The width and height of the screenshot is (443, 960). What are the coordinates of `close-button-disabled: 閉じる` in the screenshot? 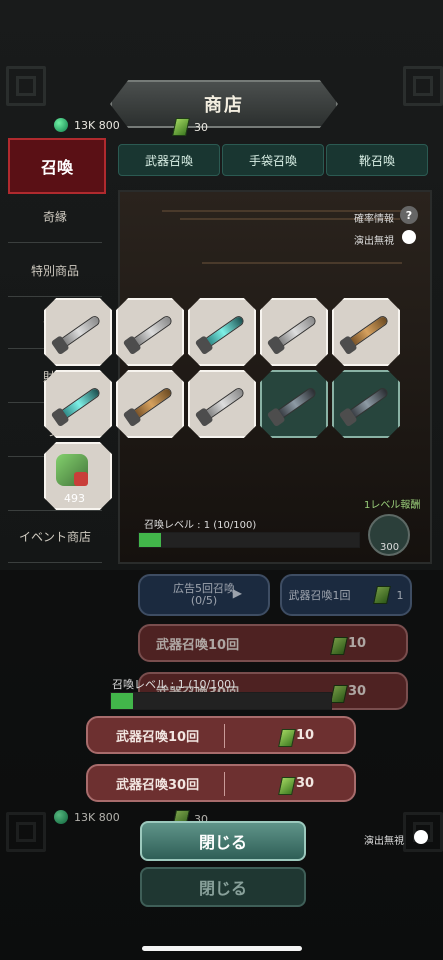 It's located at (223, 887).